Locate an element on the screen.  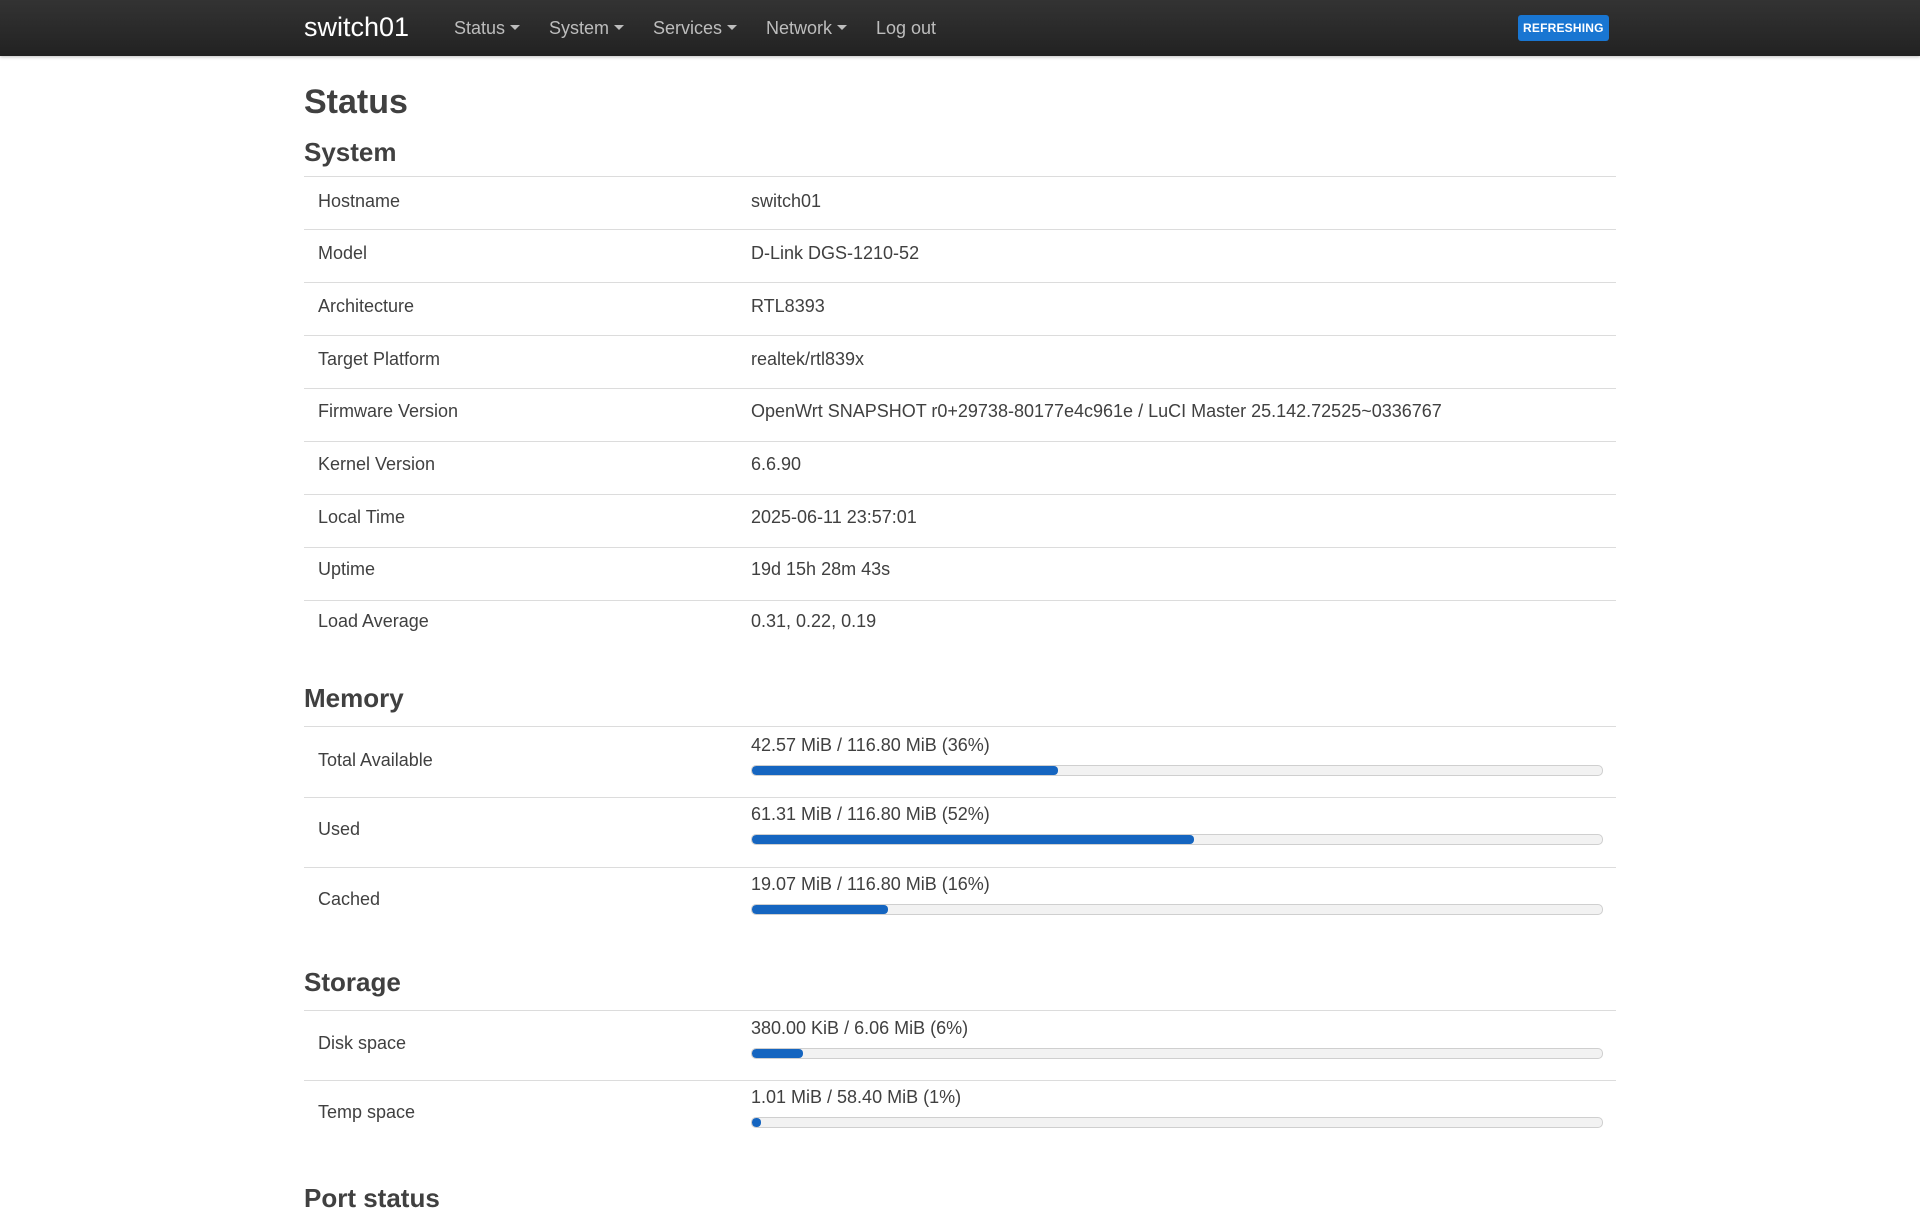
menu-network: Network is located at coordinates (807, 28).